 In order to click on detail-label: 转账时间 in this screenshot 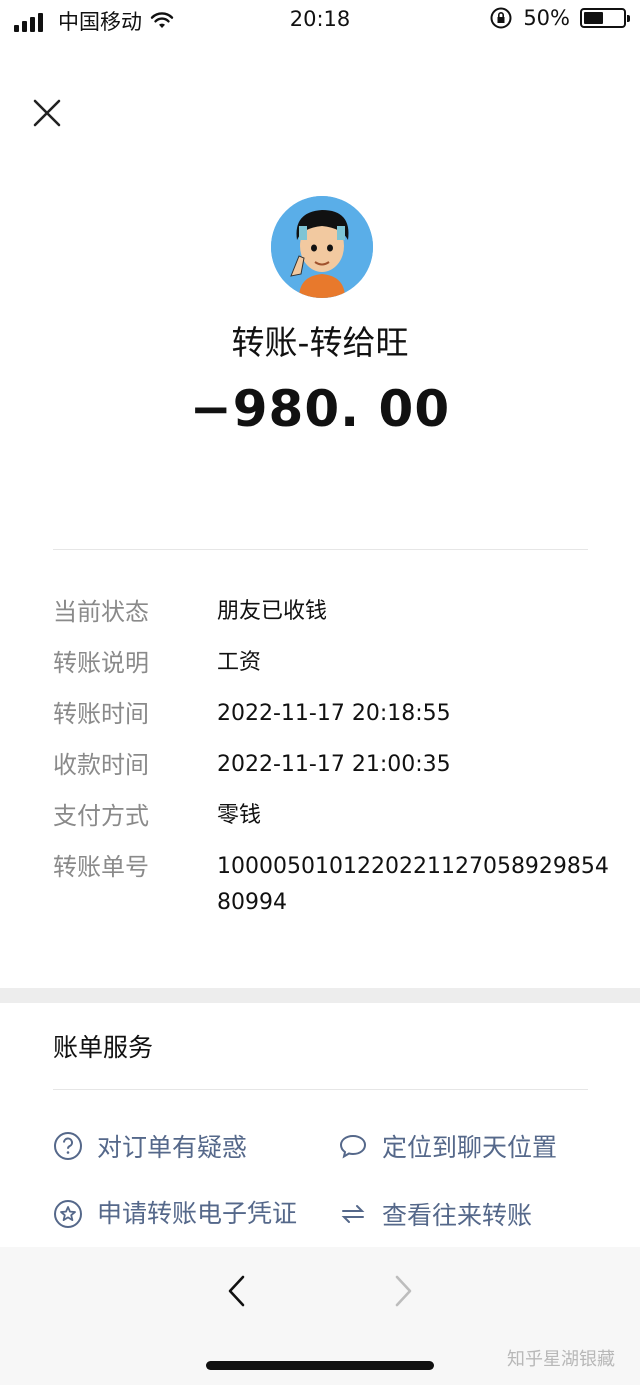, I will do `click(101, 714)`.